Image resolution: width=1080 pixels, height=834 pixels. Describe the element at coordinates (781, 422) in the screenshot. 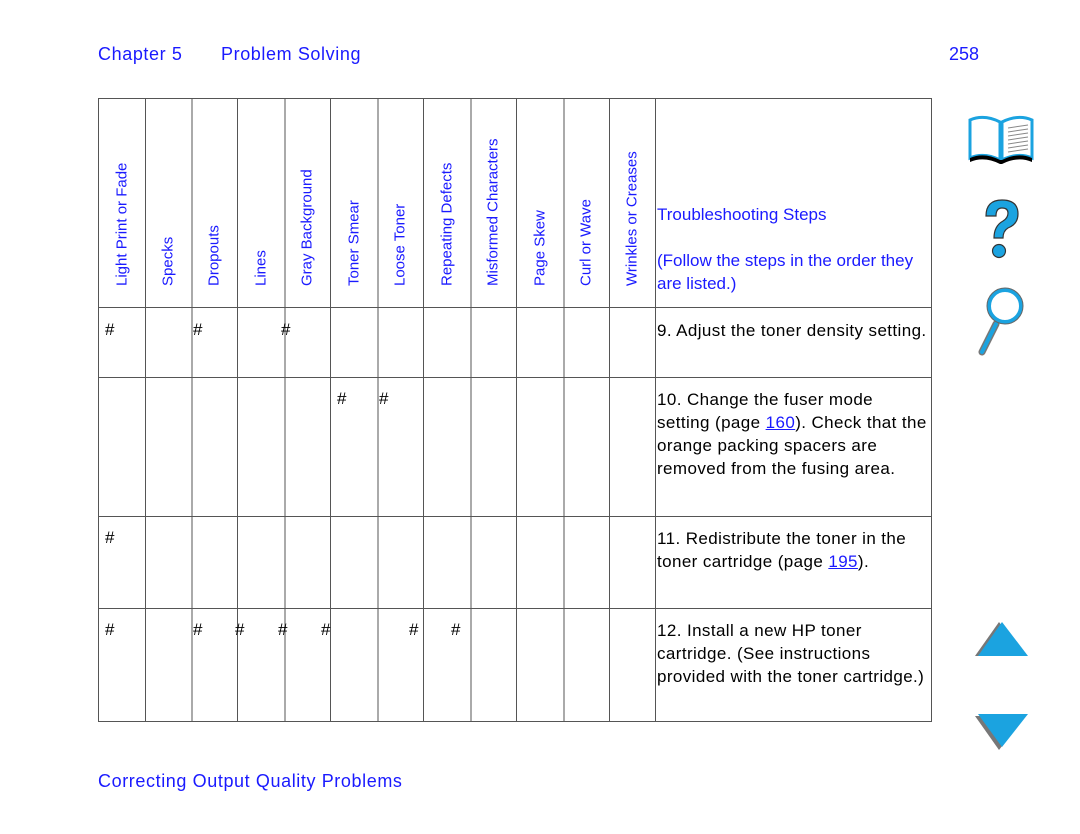

I see `page-link-160: 160` at that location.